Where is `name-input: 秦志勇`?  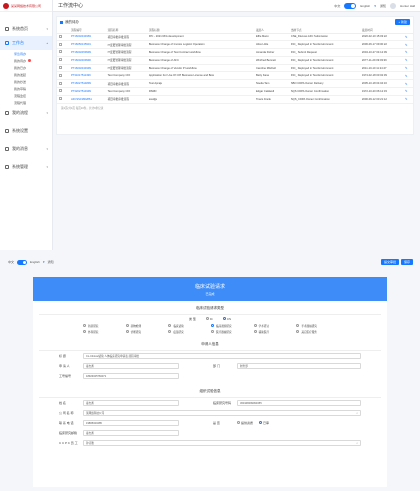 name-input: 秦志勇 is located at coordinates (131, 403).